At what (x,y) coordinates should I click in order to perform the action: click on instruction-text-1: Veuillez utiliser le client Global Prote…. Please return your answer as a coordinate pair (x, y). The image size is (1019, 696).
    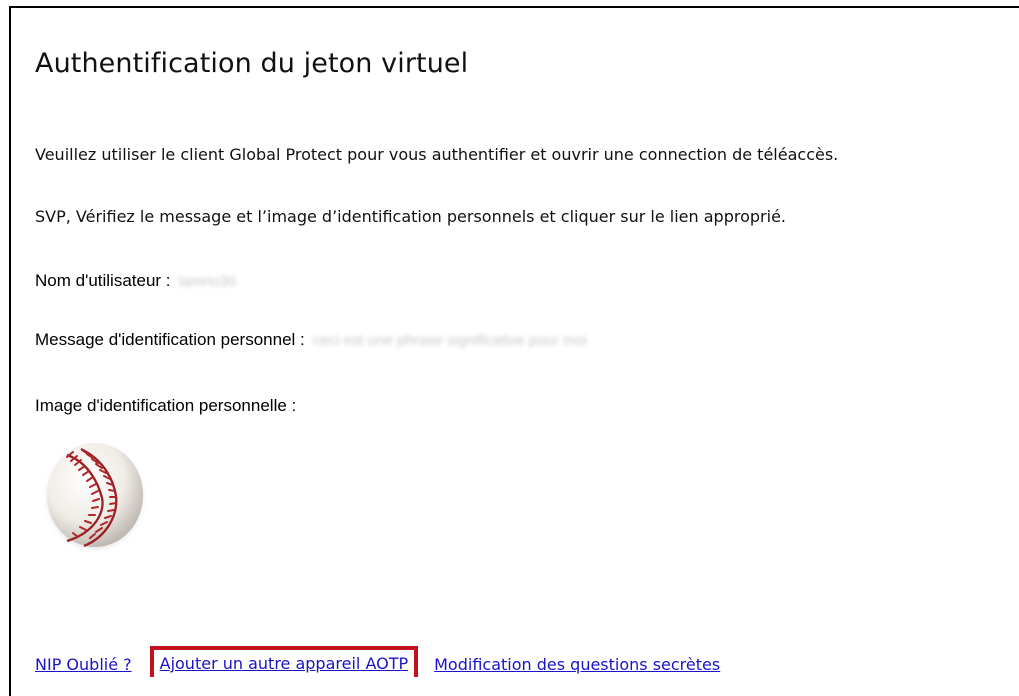
    Looking at the image, I should click on (437, 154).